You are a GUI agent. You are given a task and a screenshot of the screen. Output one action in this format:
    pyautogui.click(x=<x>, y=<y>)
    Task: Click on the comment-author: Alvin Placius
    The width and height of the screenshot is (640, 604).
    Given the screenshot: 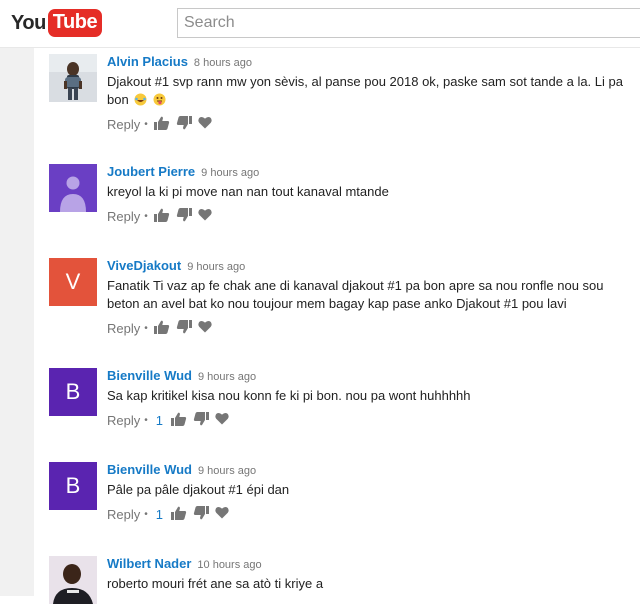 What is the action you would take?
    pyautogui.click(x=147, y=61)
    